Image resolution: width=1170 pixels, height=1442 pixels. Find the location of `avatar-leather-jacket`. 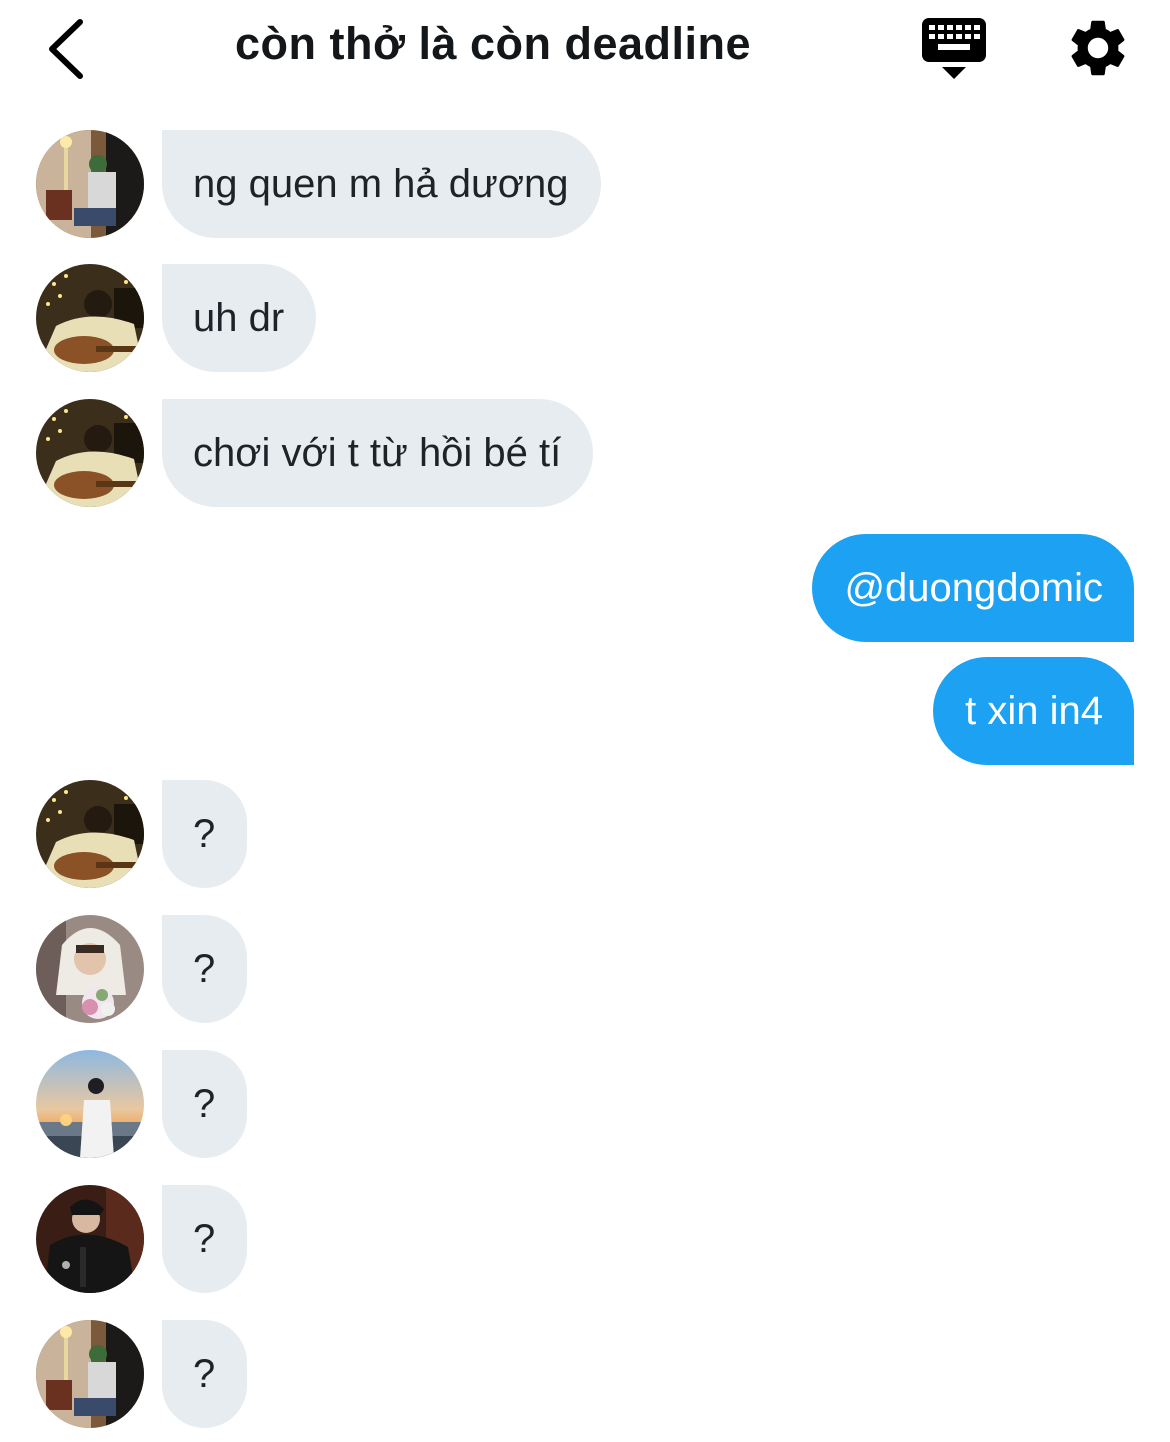

avatar-leather-jacket is located at coordinates (90, 1239).